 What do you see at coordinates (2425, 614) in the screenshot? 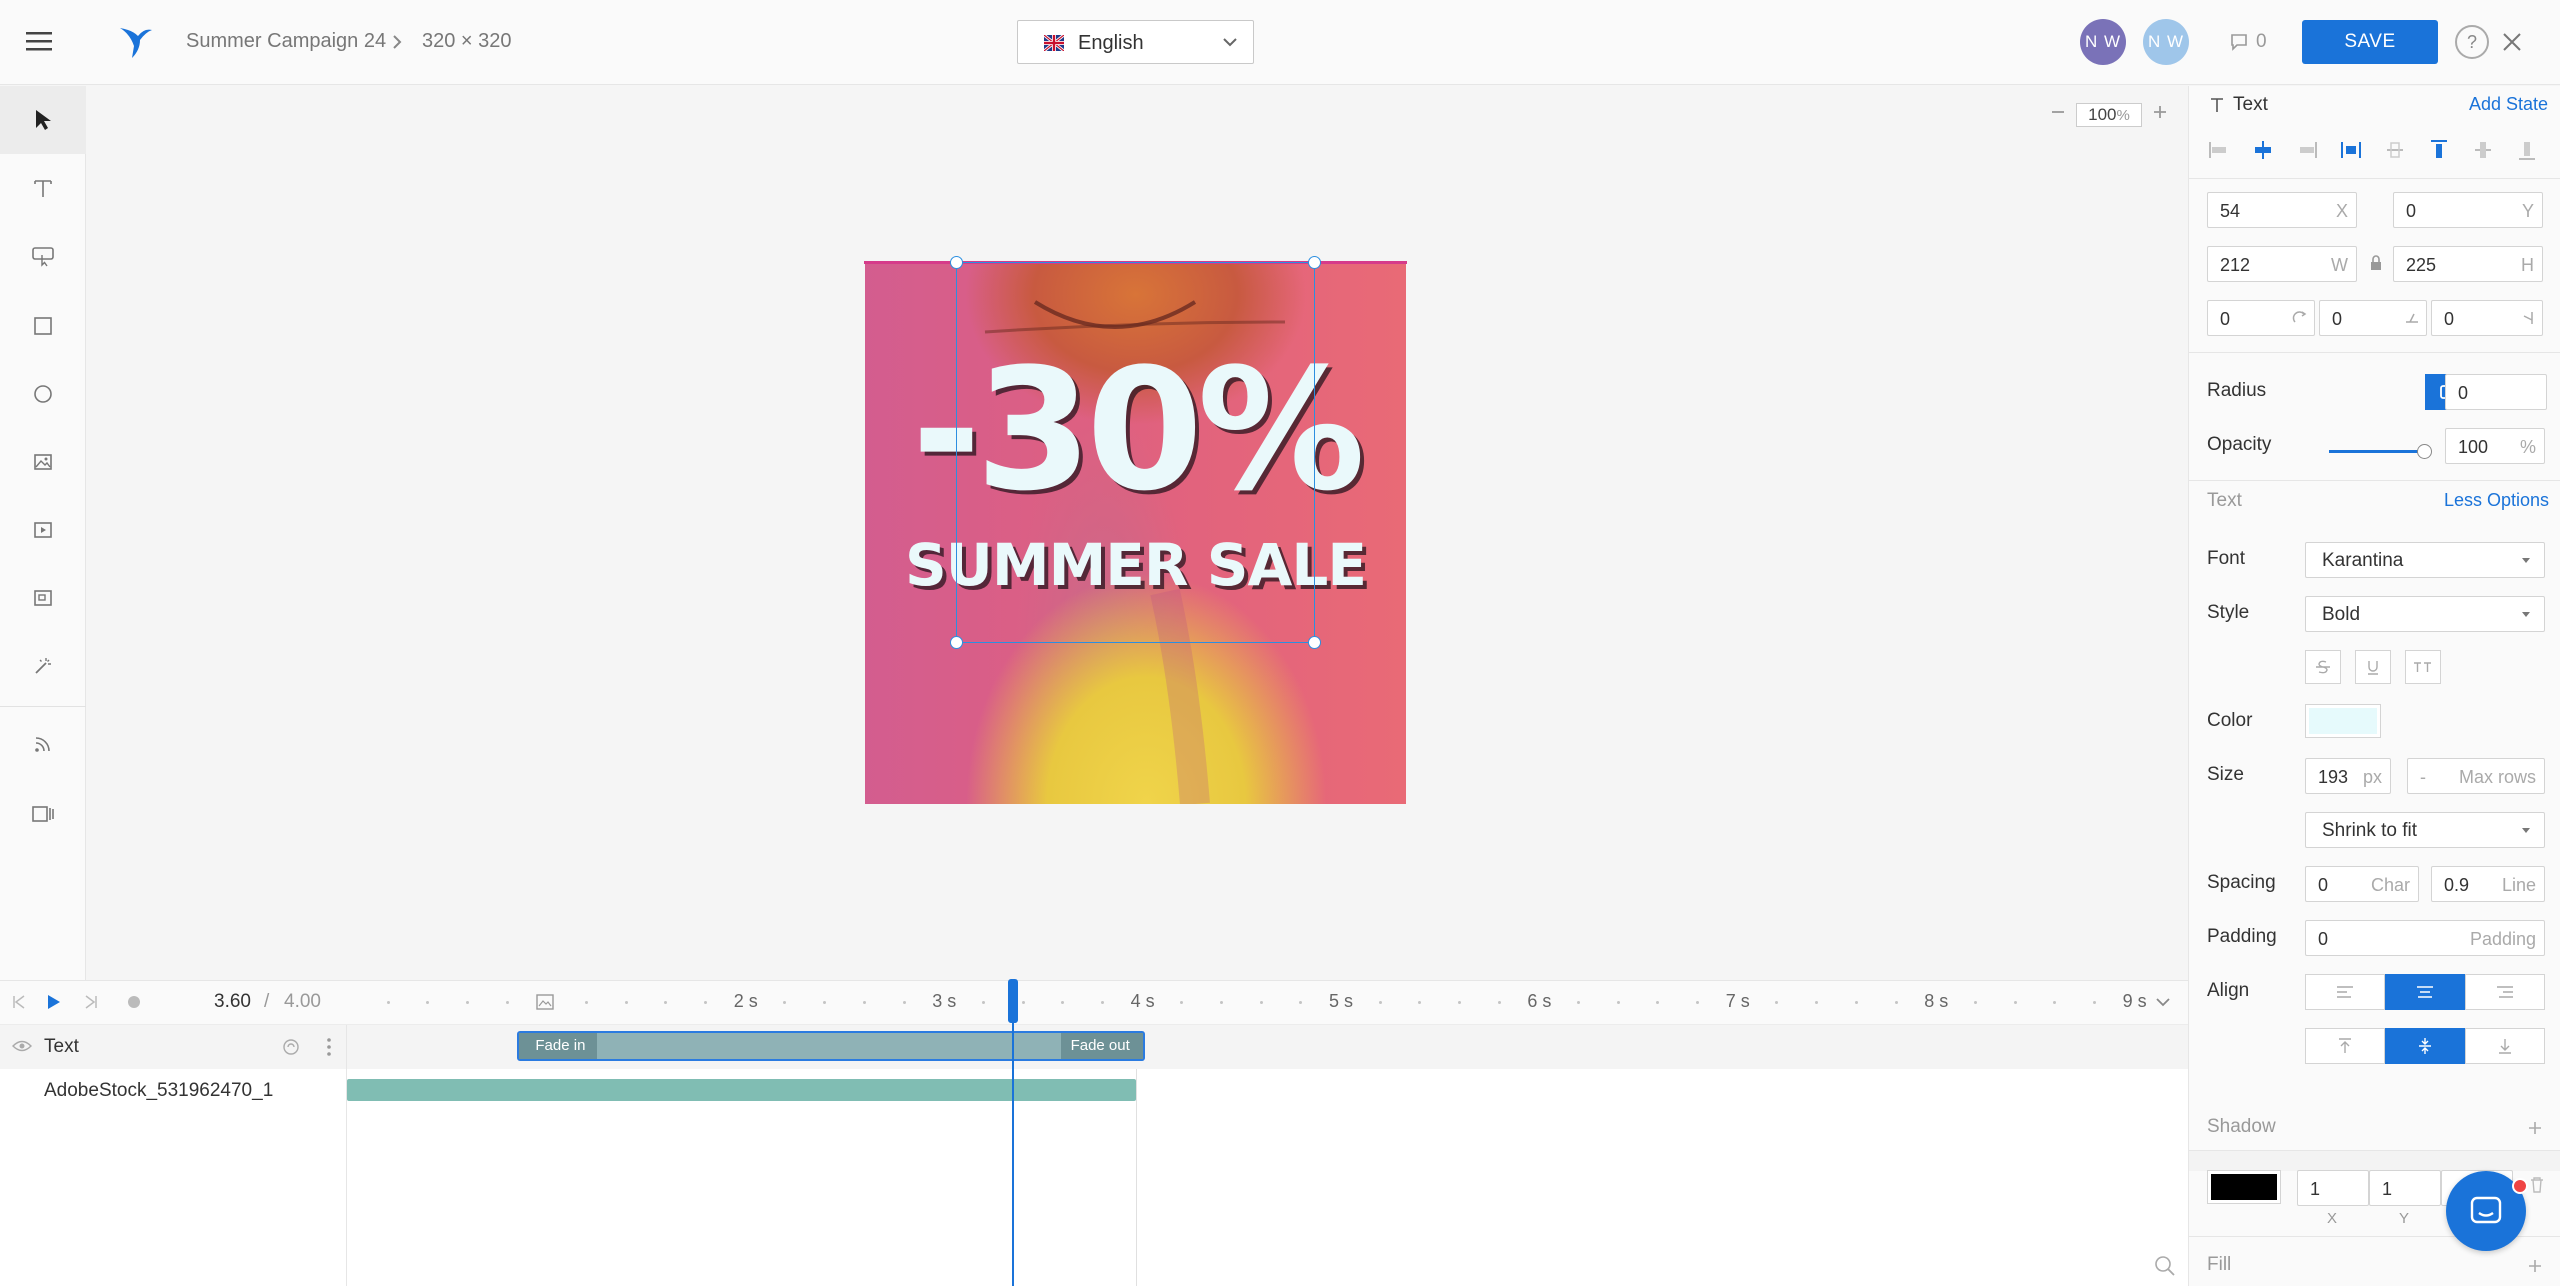
I see `style-select: Bold` at bounding box center [2425, 614].